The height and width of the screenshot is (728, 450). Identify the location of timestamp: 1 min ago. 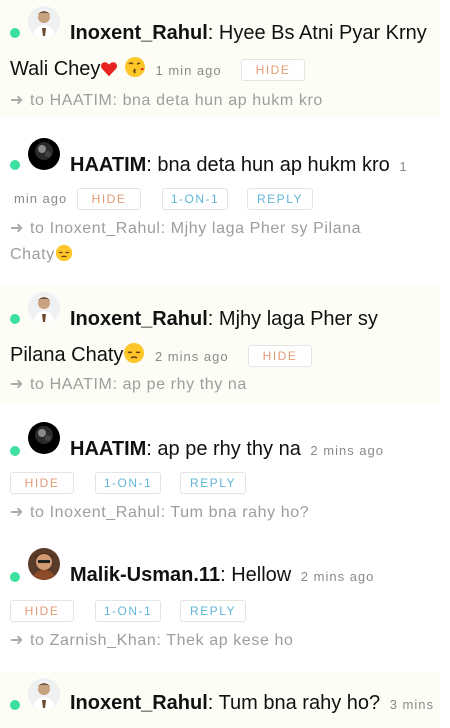
(188, 70).